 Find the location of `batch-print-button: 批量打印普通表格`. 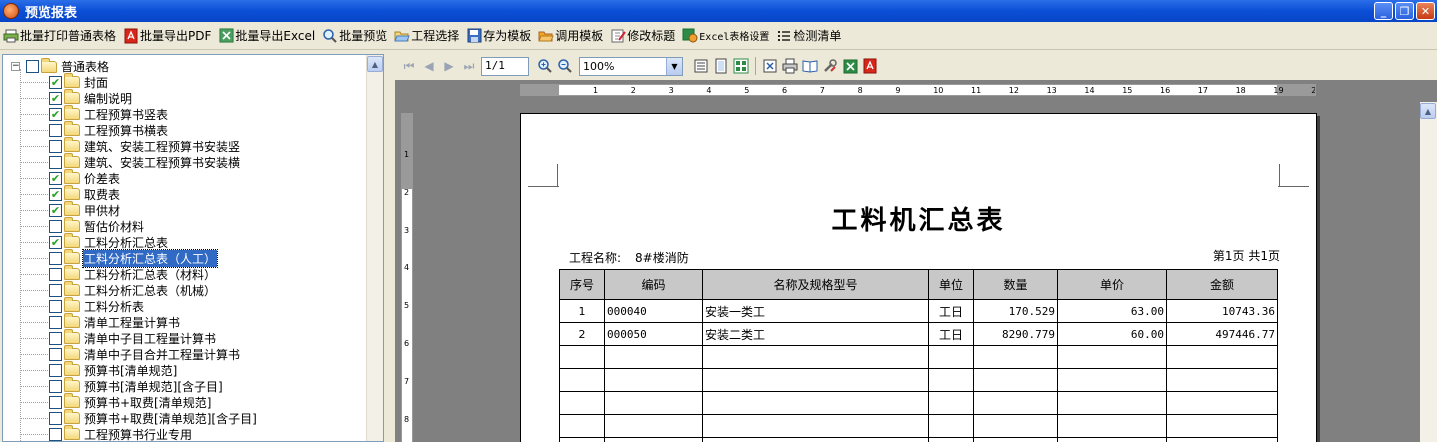

batch-print-button: 批量打印普通表格 is located at coordinates (59, 35).